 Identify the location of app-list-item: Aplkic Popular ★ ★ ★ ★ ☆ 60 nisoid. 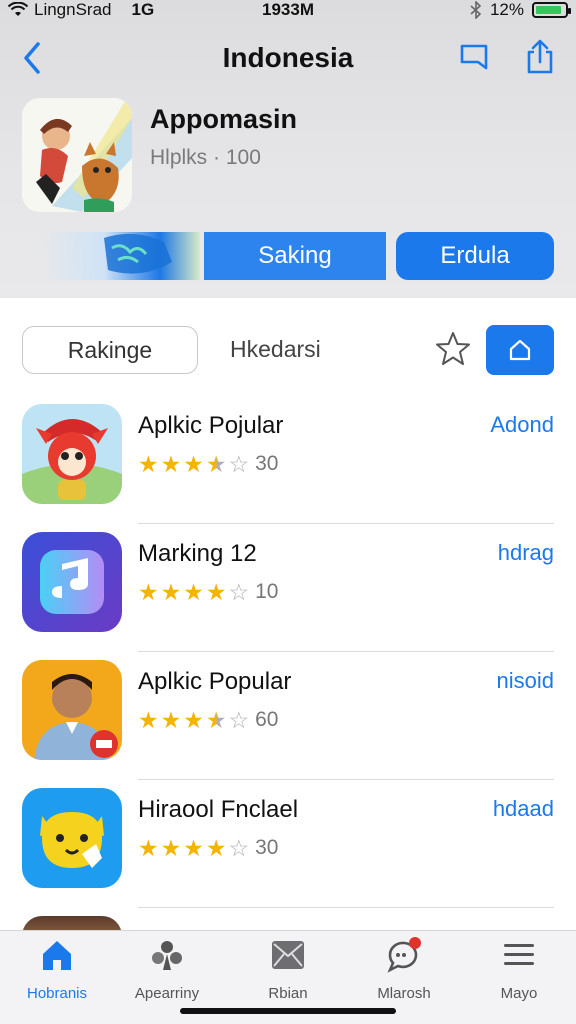
(288, 716).